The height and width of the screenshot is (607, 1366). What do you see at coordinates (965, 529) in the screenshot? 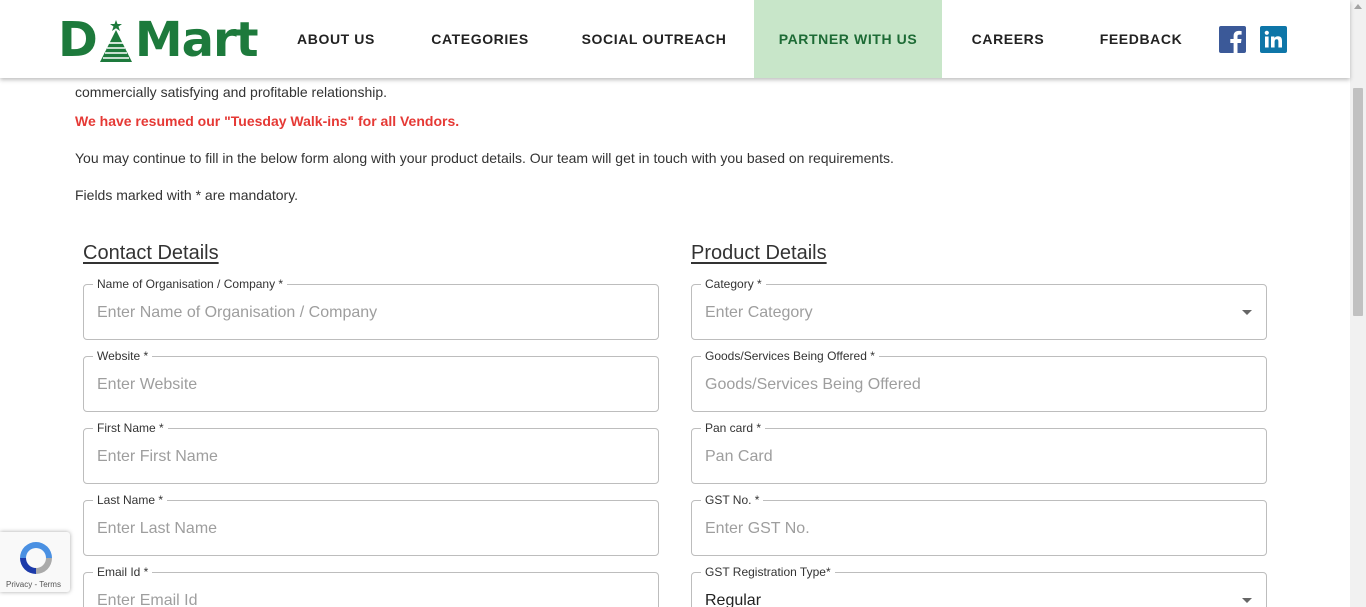
I see `gst-no-input` at bounding box center [965, 529].